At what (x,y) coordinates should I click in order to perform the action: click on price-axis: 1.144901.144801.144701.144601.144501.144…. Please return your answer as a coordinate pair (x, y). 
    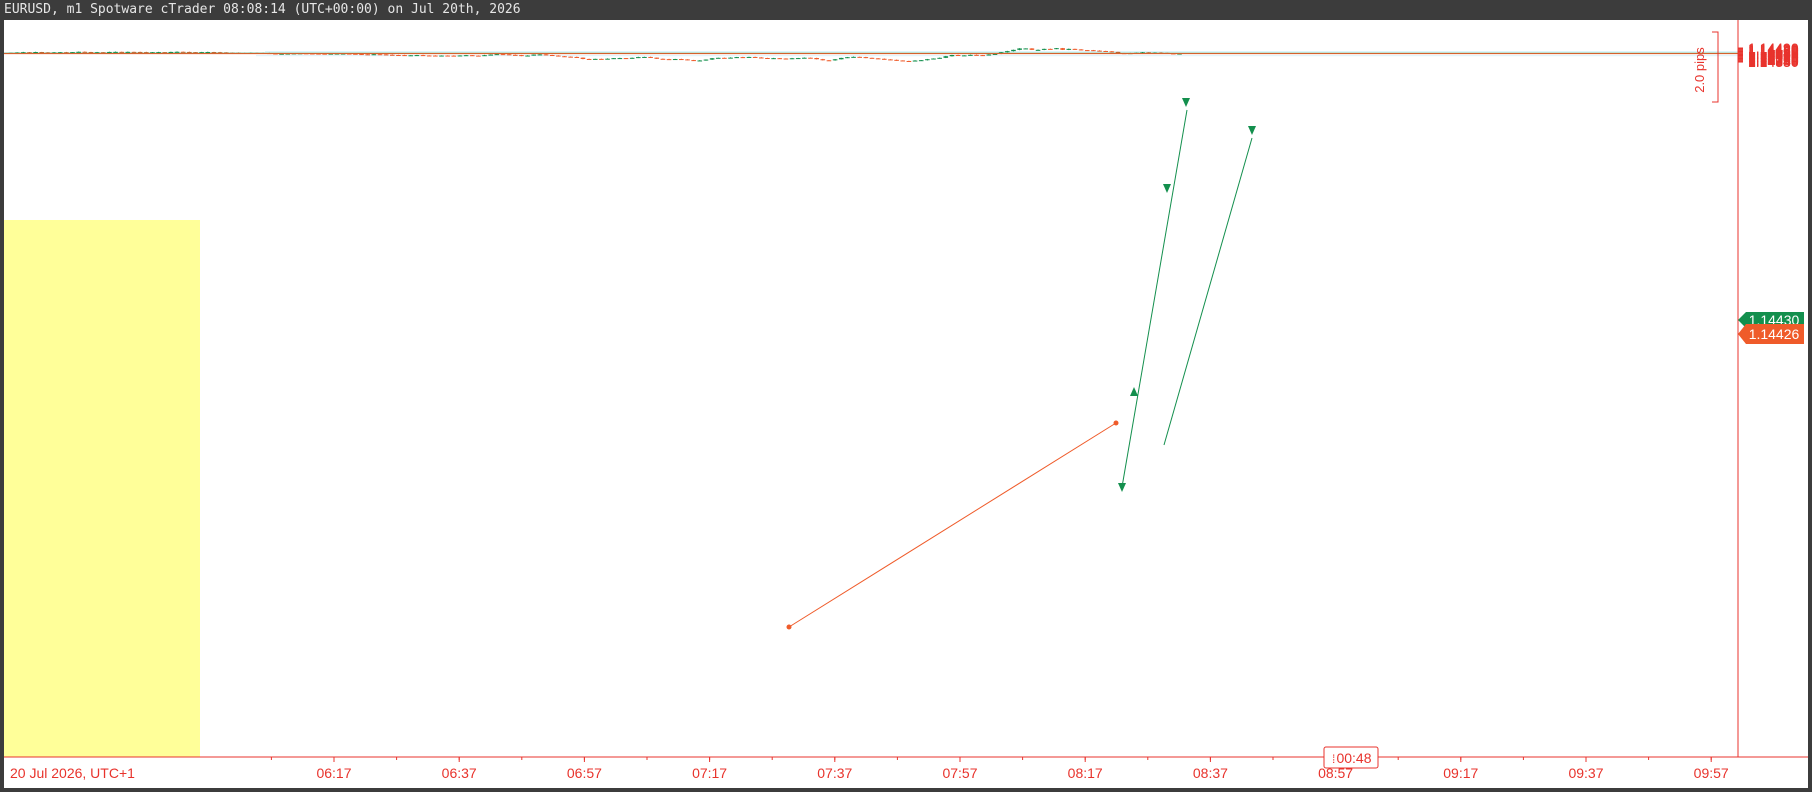
    Looking at the image, I should click on (1768, 55).